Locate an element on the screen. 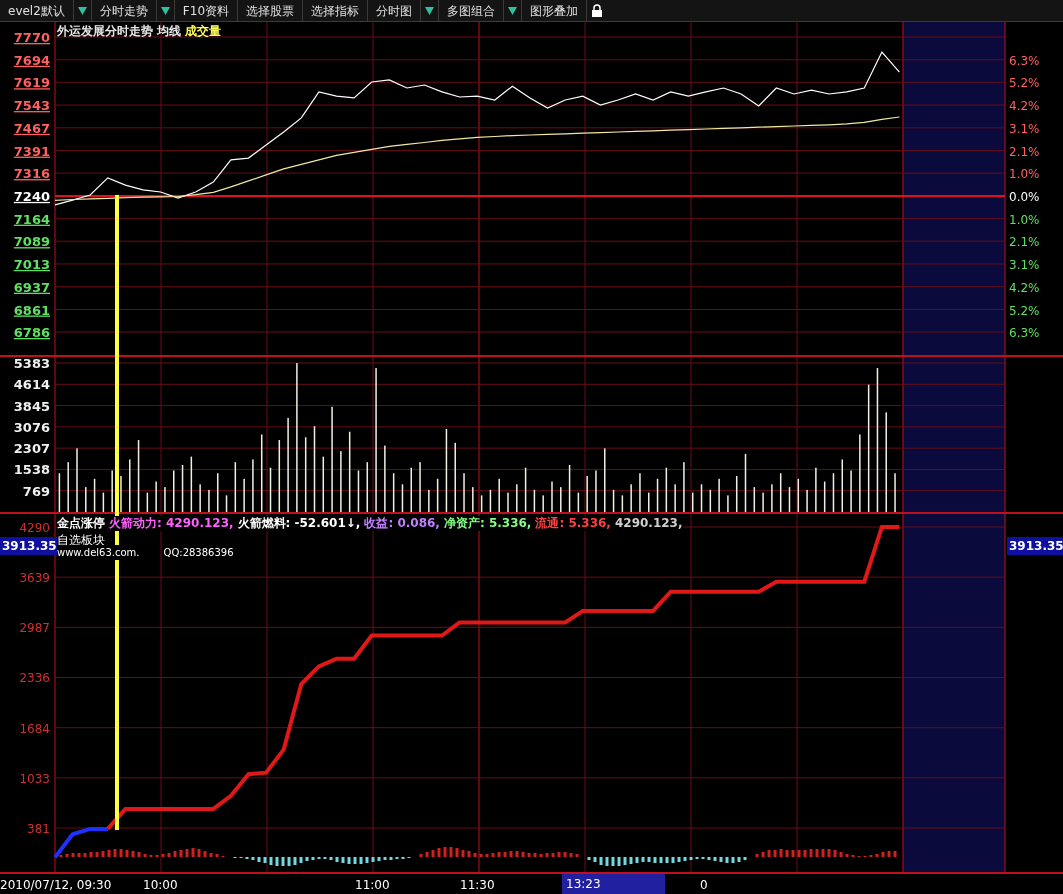 Image resolution: width=1063 pixels, height=894 pixels. time-label: 11:00 is located at coordinates (372, 885).